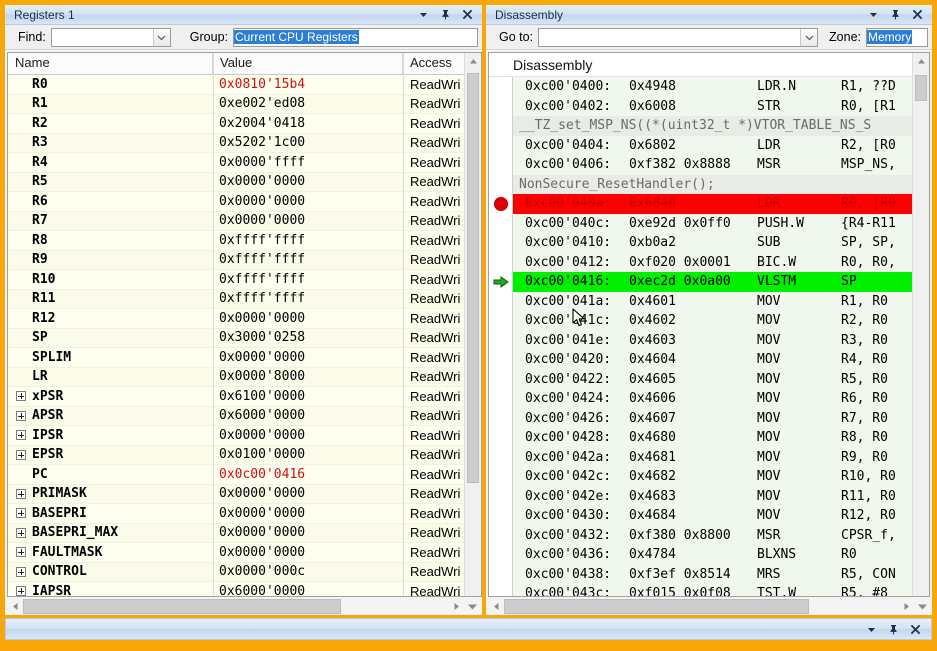  I want to click on disassembly-row: 0xc00'0406: 0xf382 0x8888 MSR MSP_NS,, so click(700, 165).